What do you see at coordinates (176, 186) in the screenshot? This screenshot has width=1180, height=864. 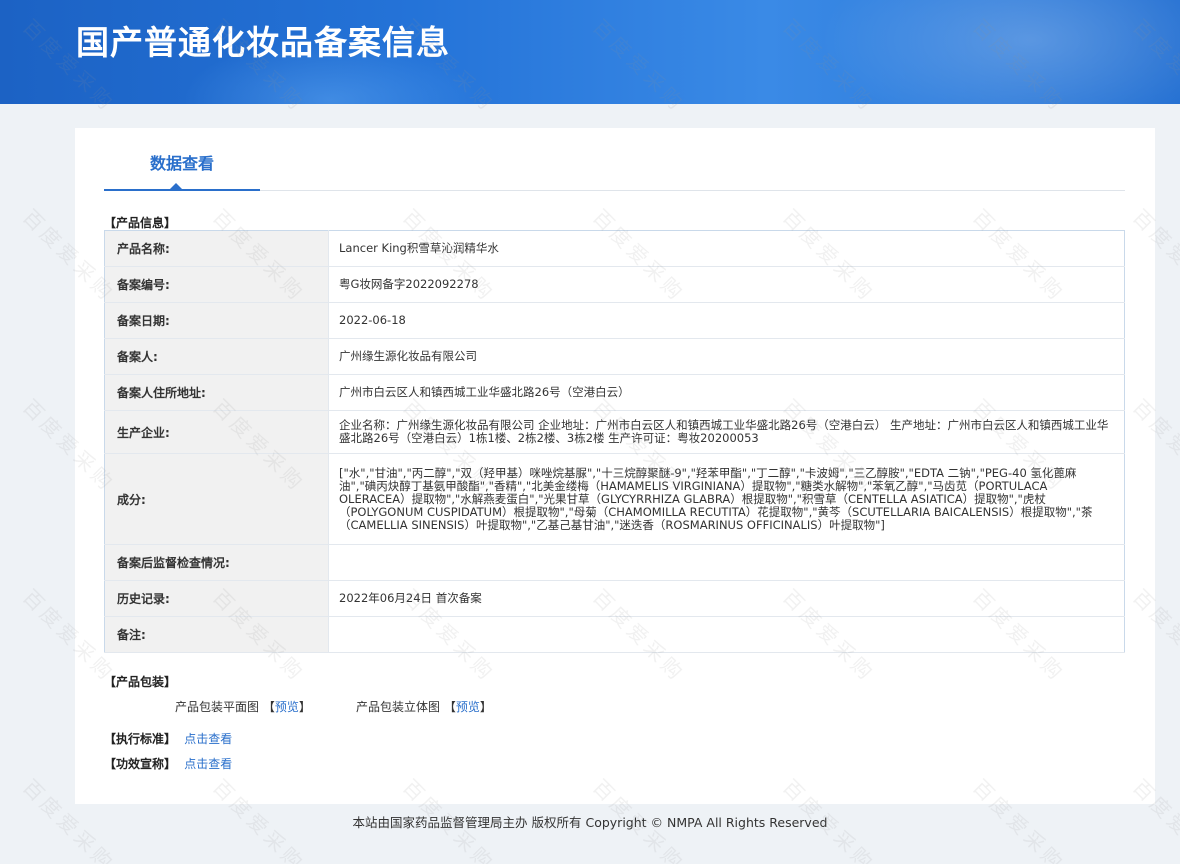 I see `tab-caret-icon` at bounding box center [176, 186].